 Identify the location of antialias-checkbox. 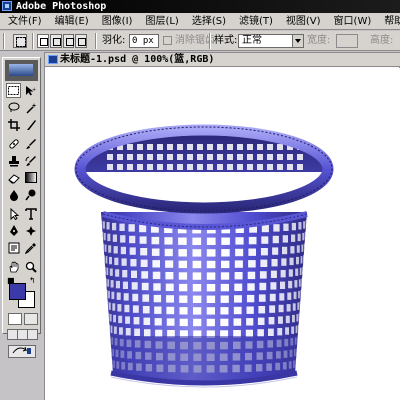
(167, 40).